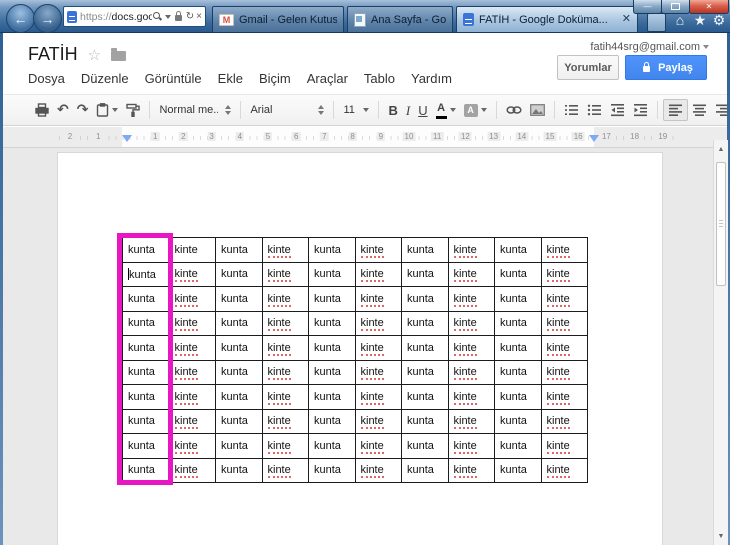  I want to click on insert-link-button, so click(514, 110).